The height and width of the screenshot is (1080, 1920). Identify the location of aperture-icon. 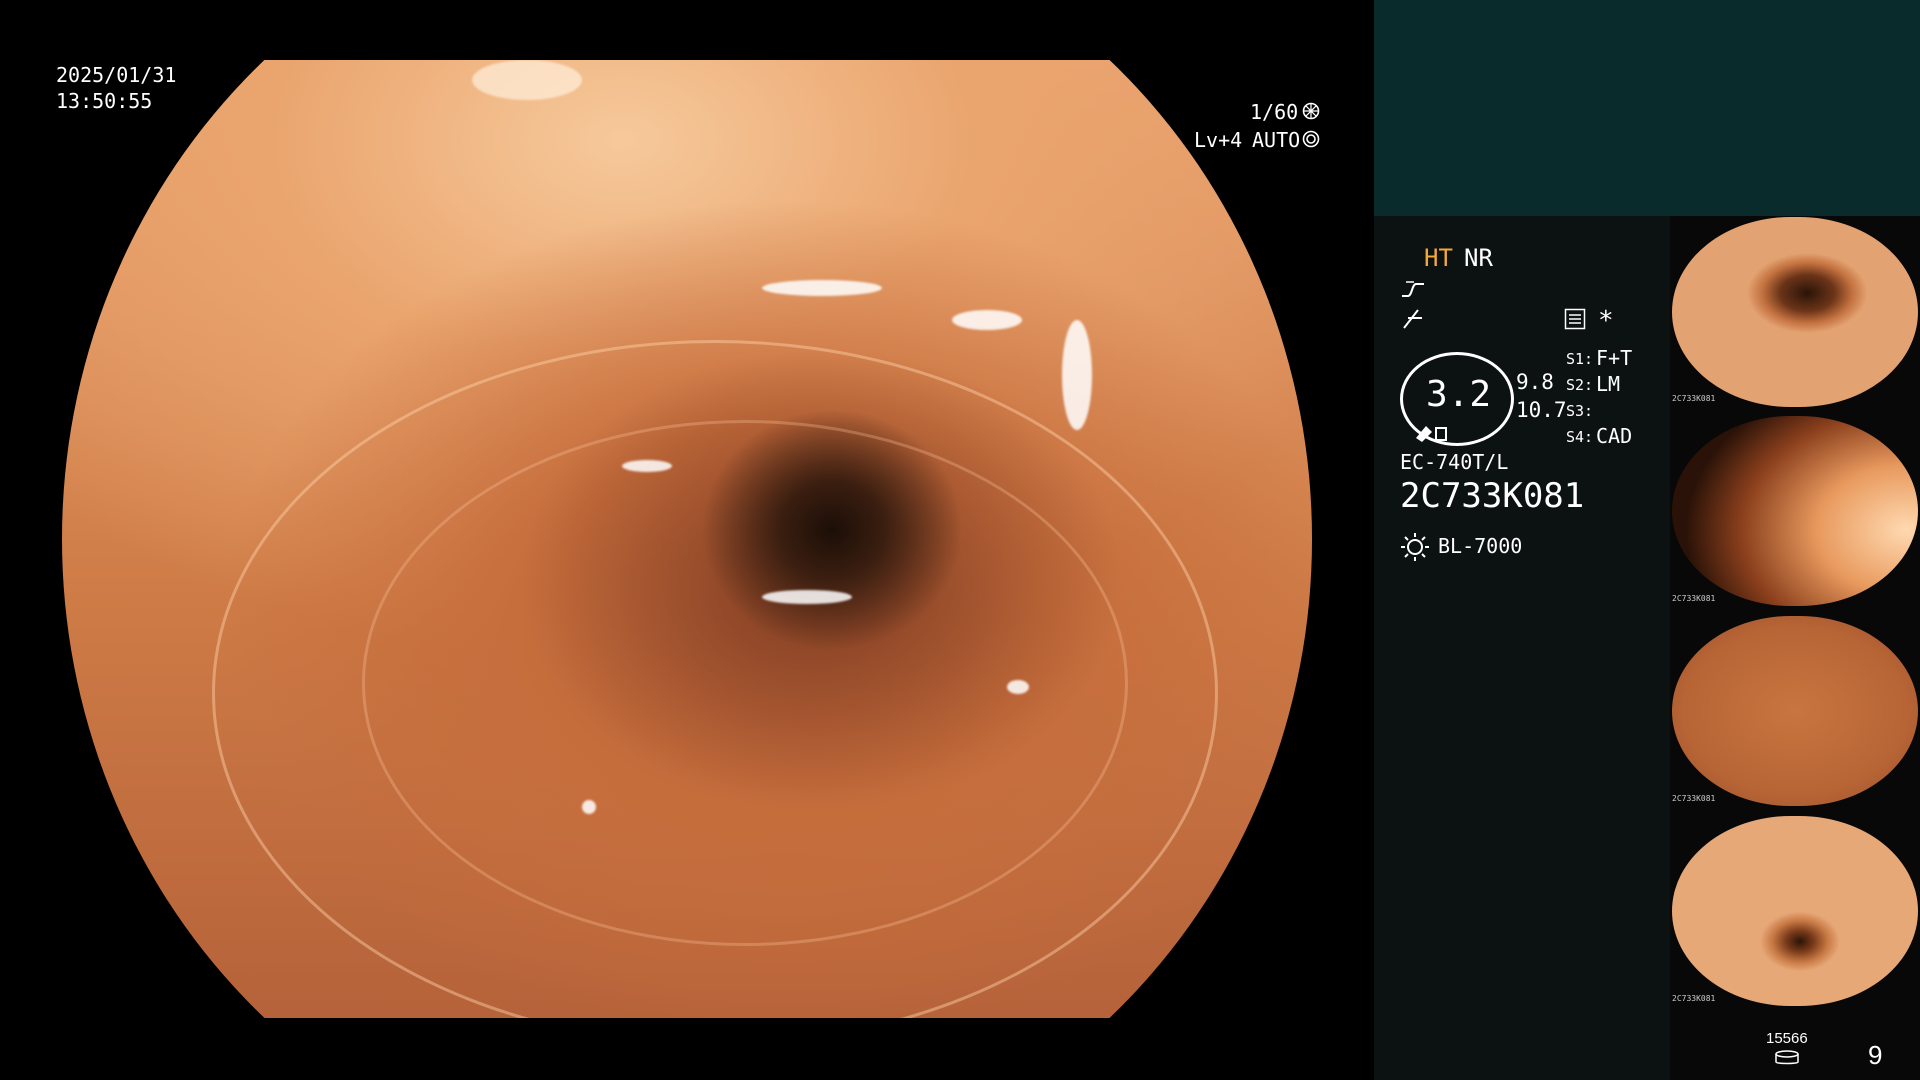
(1311, 113).